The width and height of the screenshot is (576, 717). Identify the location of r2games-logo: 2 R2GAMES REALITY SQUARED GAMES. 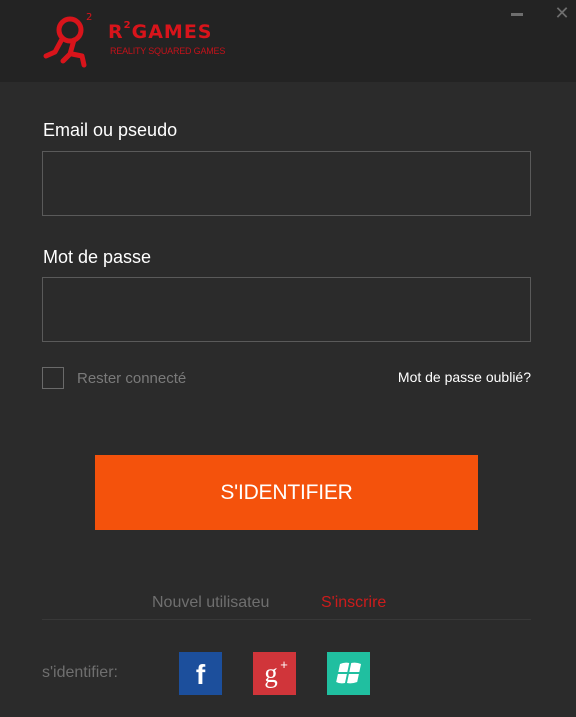
(150, 41).